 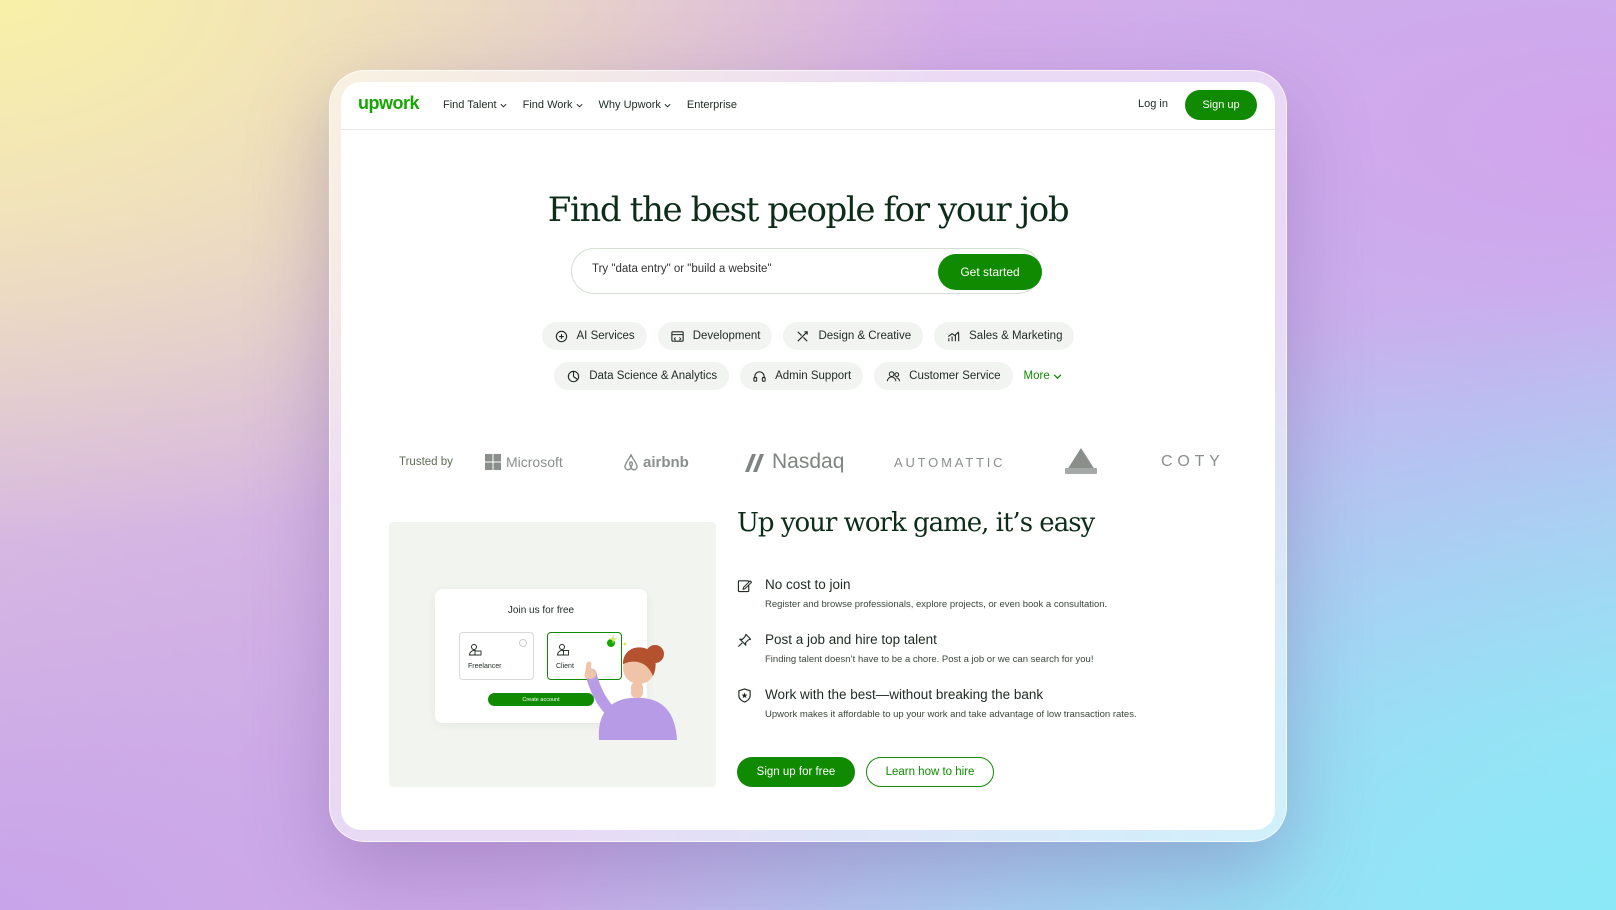 I want to click on category-sales-marketing: Sales & Marketing, so click(x=1004, y=336).